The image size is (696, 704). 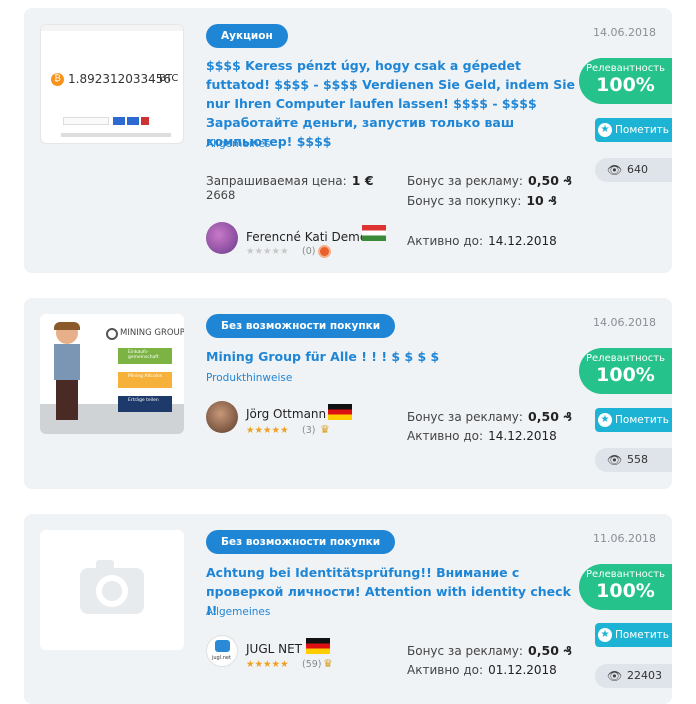 I want to click on listing-title: Mining Group für Alle ! ! ! $ $ $ $, so click(x=391, y=356).